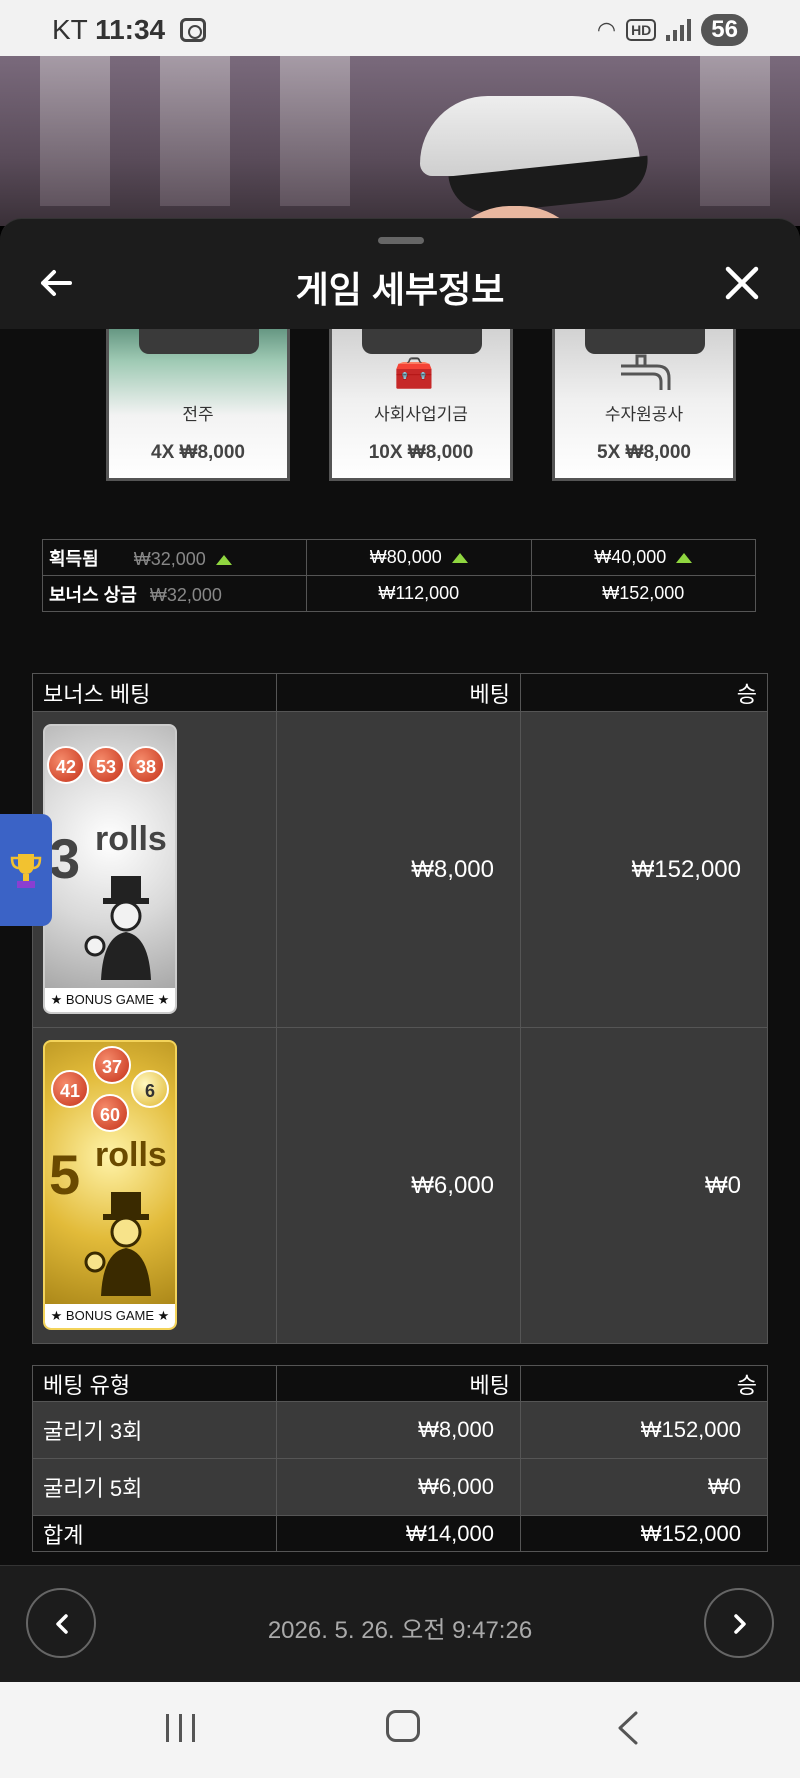 The height and width of the screenshot is (1778, 800). What do you see at coordinates (421, 414) in the screenshot?
I see `card-name: 사회사업기금` at bounding box center [421, 414].